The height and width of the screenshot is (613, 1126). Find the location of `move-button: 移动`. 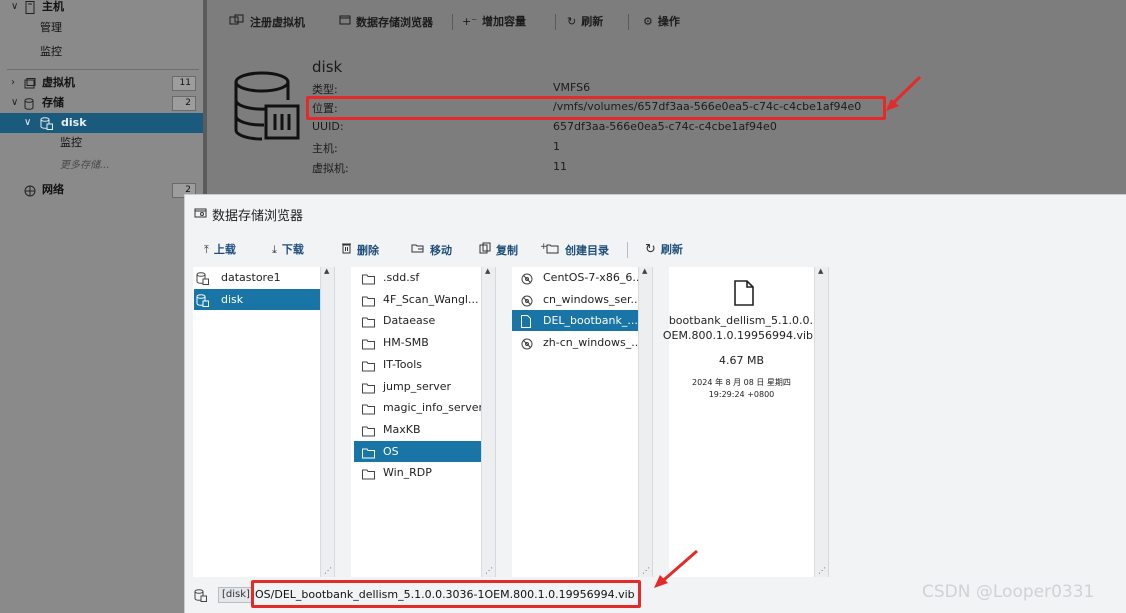

move-button: 移动 is located at coordinates (431, 250).